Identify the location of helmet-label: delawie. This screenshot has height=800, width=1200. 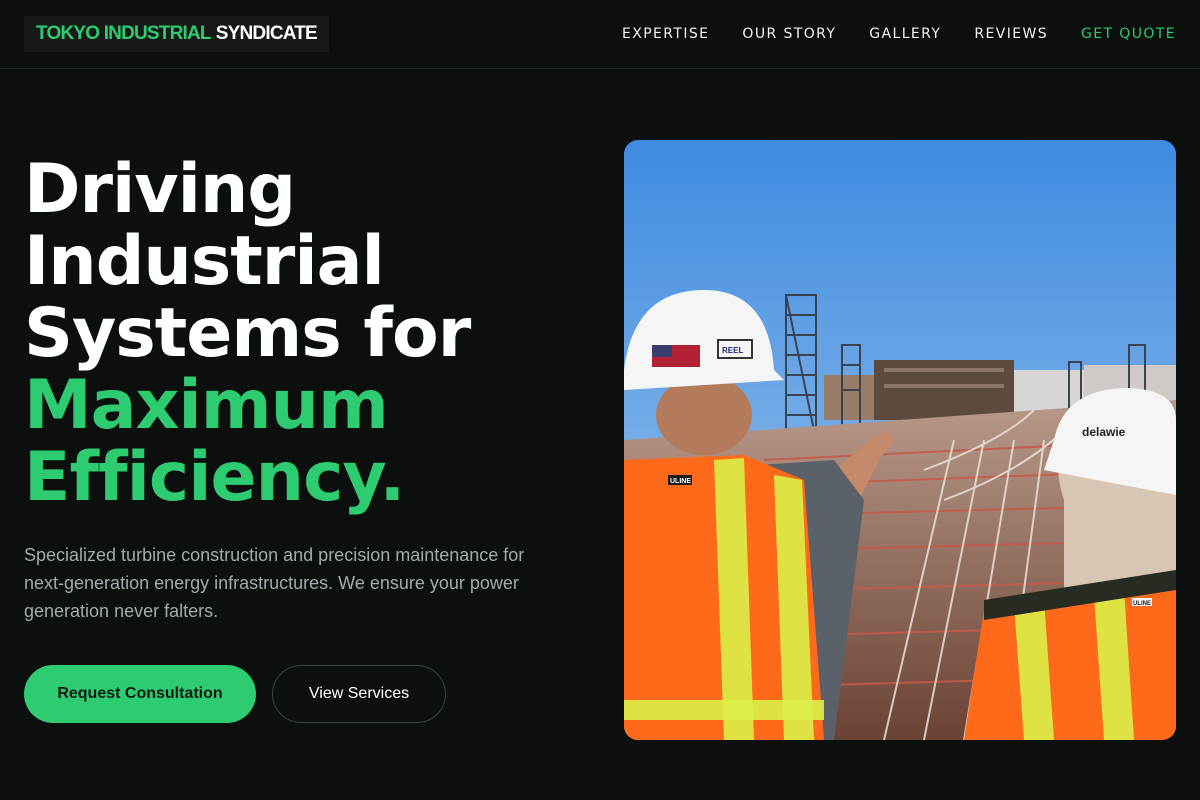
(1104, 432).